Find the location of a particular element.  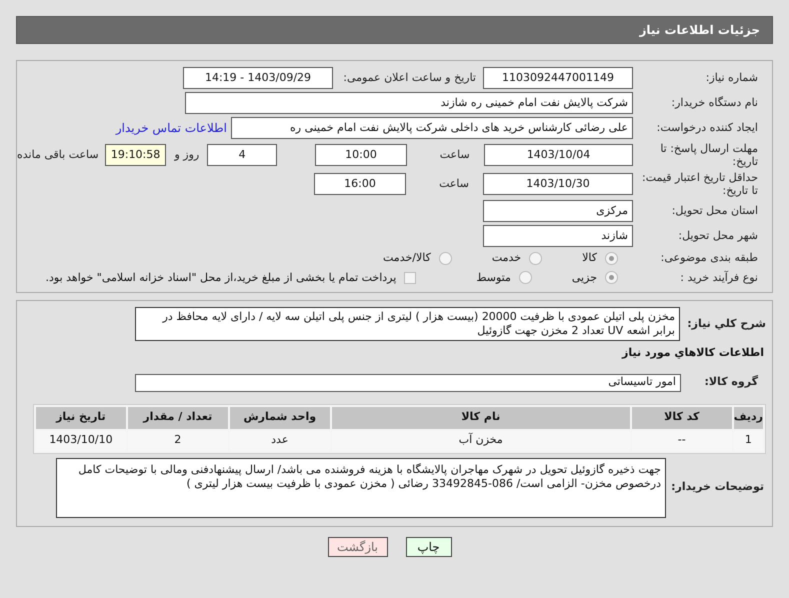

field-label: شرح کلي نياز: is located at coordinates (726, 324).